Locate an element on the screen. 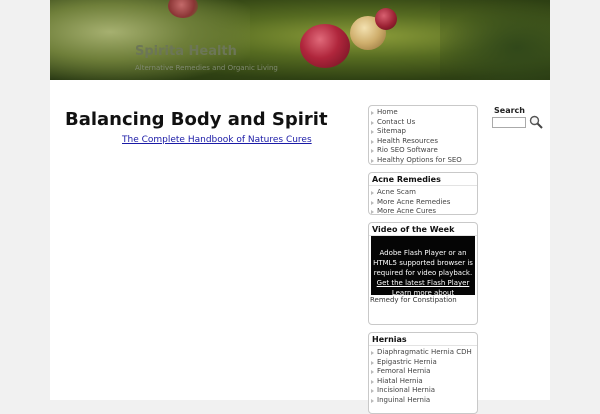 Image resolution: width=600 pixels, height=414 pixels. acne-item-more-remedies: More Acne Remedies is located at coordinates (423, 203).